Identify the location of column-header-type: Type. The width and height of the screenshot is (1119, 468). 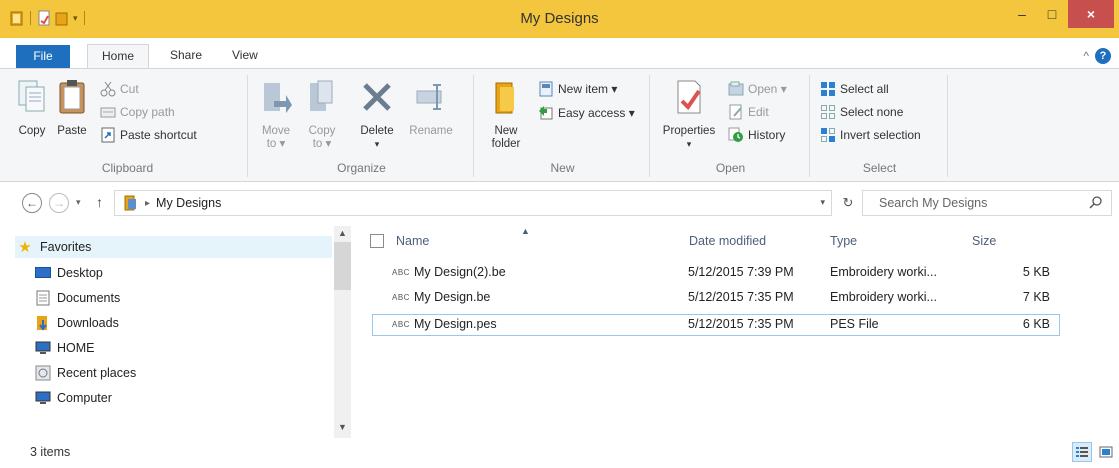
(843, 241).